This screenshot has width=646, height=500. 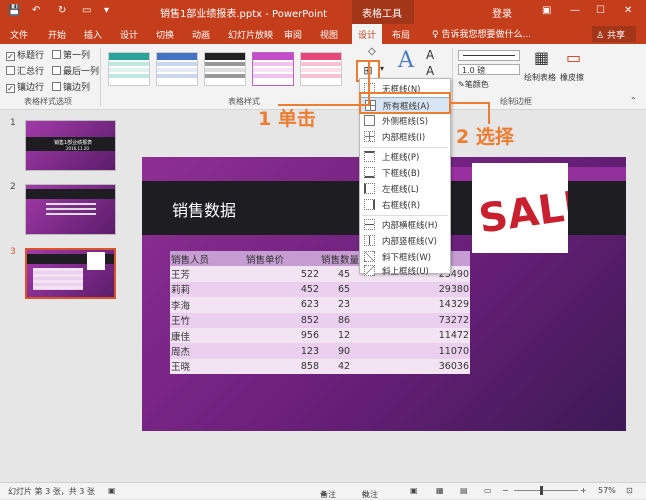 I want to click on tab-table-design: 设计, so click(x=367, y=34).